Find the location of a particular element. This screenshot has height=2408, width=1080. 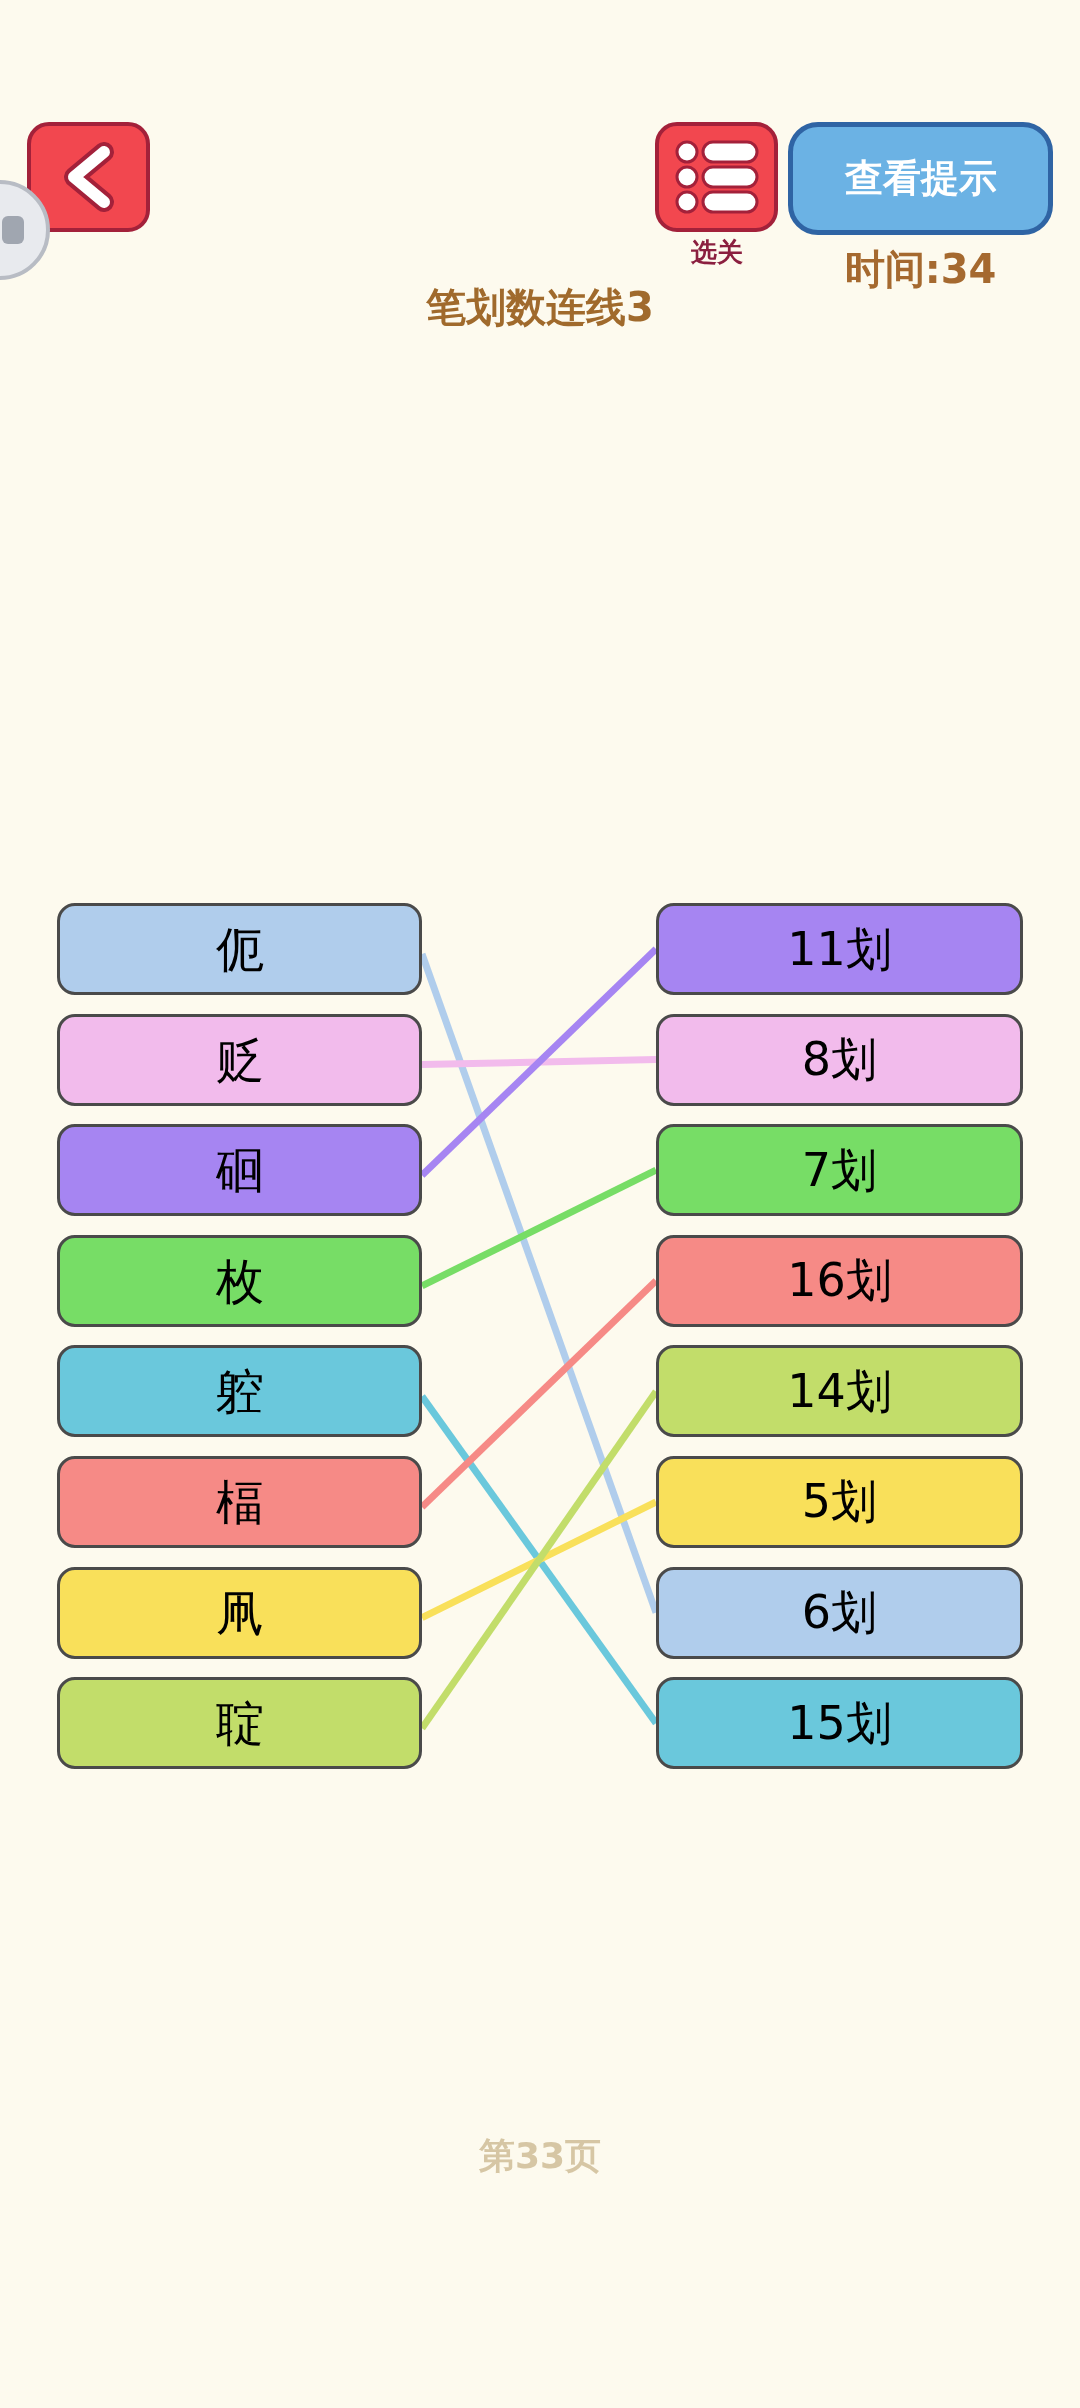

stroke-count-card: 6划 is located at coordinates (839, 1612).